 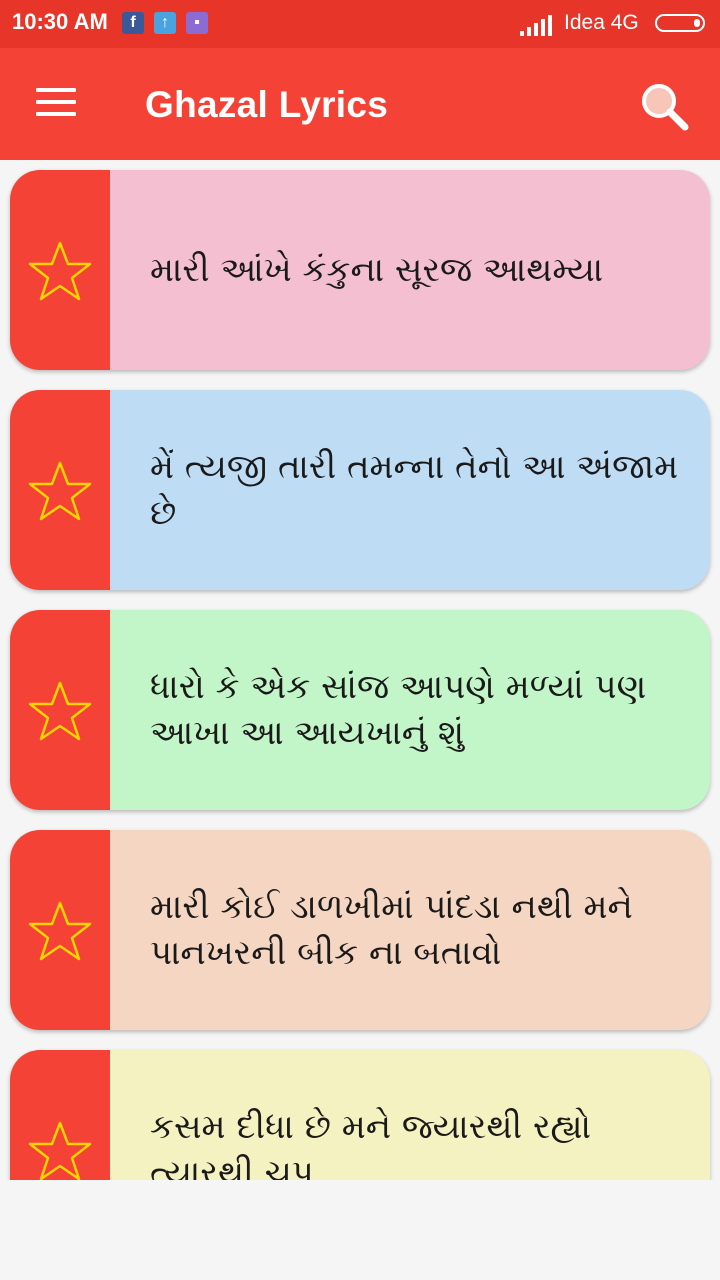 What do you see at coordinates (680, 23) in the screenshot?
I see `battery-icon` at bounding box center [680, 23].